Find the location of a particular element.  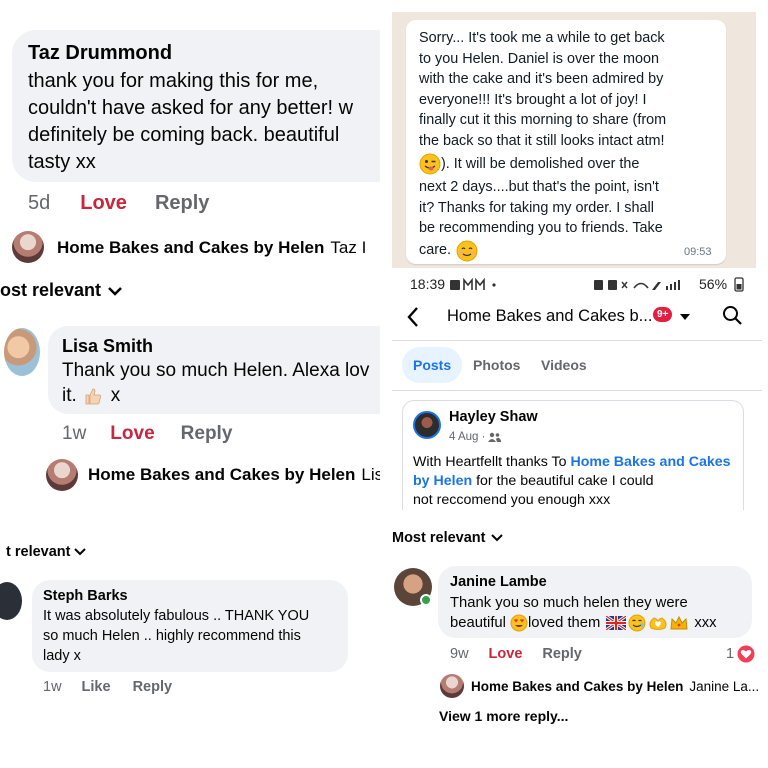

message-line-text: care. is located at coordinates (435, 250).